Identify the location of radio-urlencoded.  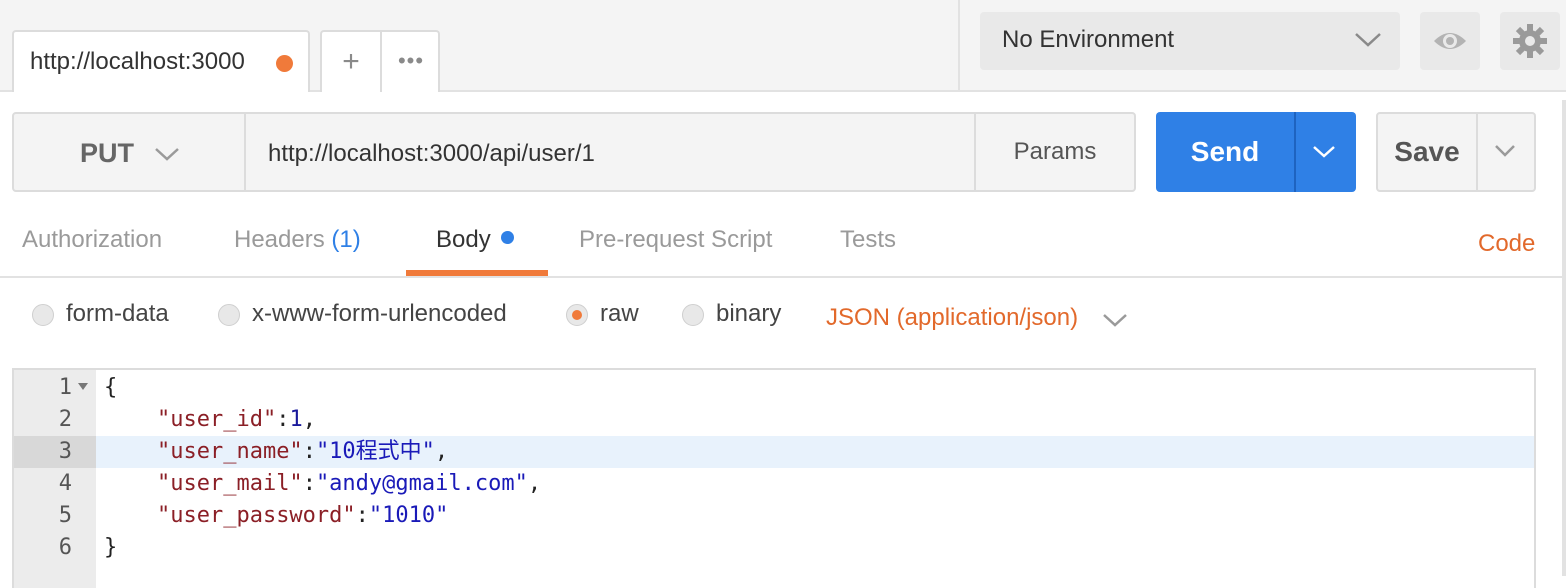
(229, 315).